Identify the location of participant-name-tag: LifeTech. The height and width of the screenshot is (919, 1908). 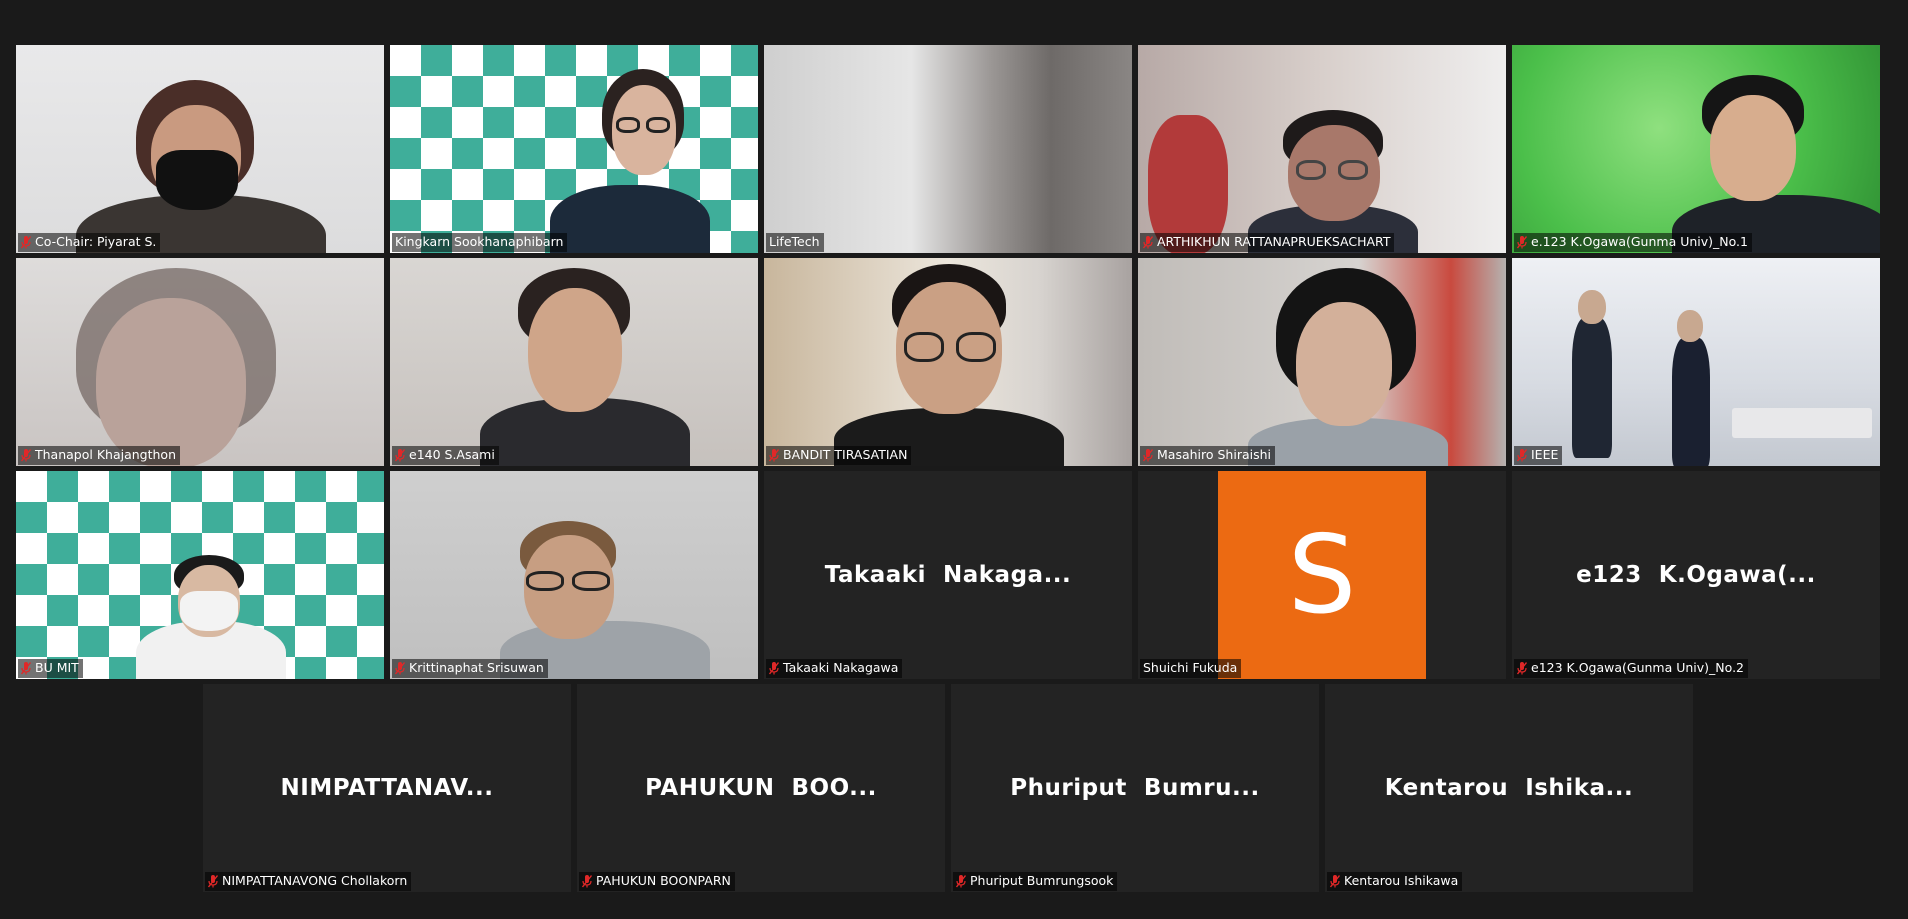
(795, 242).